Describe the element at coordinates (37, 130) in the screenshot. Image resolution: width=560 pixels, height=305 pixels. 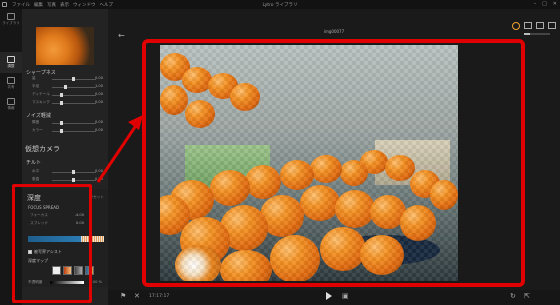
I see `slider-label: カラー` at that location.